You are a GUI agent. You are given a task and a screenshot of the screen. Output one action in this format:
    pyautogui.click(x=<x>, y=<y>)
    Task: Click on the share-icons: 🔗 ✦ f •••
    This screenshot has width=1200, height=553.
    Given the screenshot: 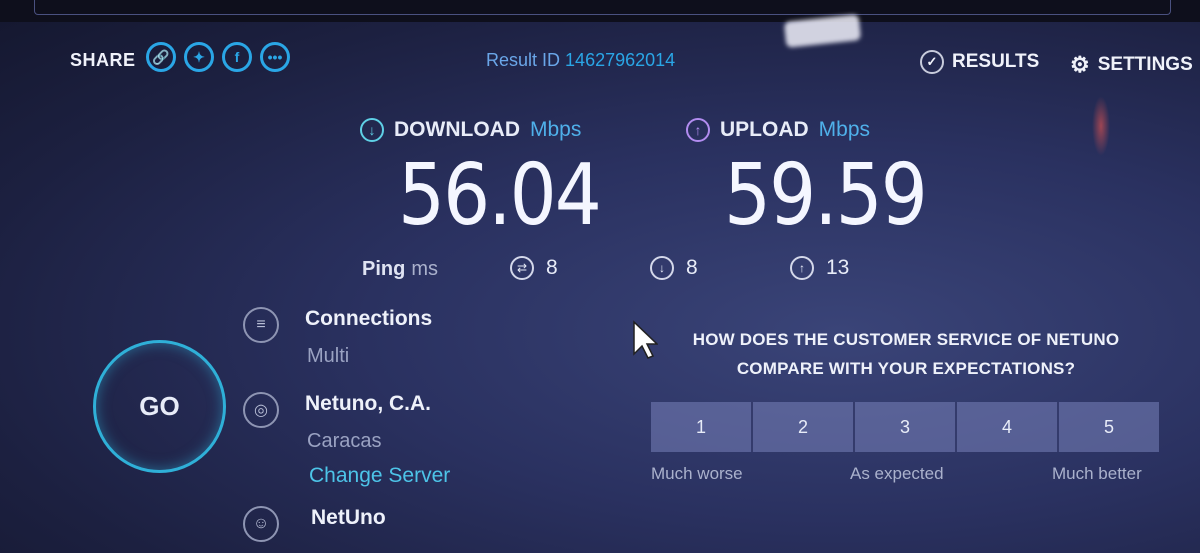 What is the action you would take?
    pyautogui.click(x=218, y=57)
    